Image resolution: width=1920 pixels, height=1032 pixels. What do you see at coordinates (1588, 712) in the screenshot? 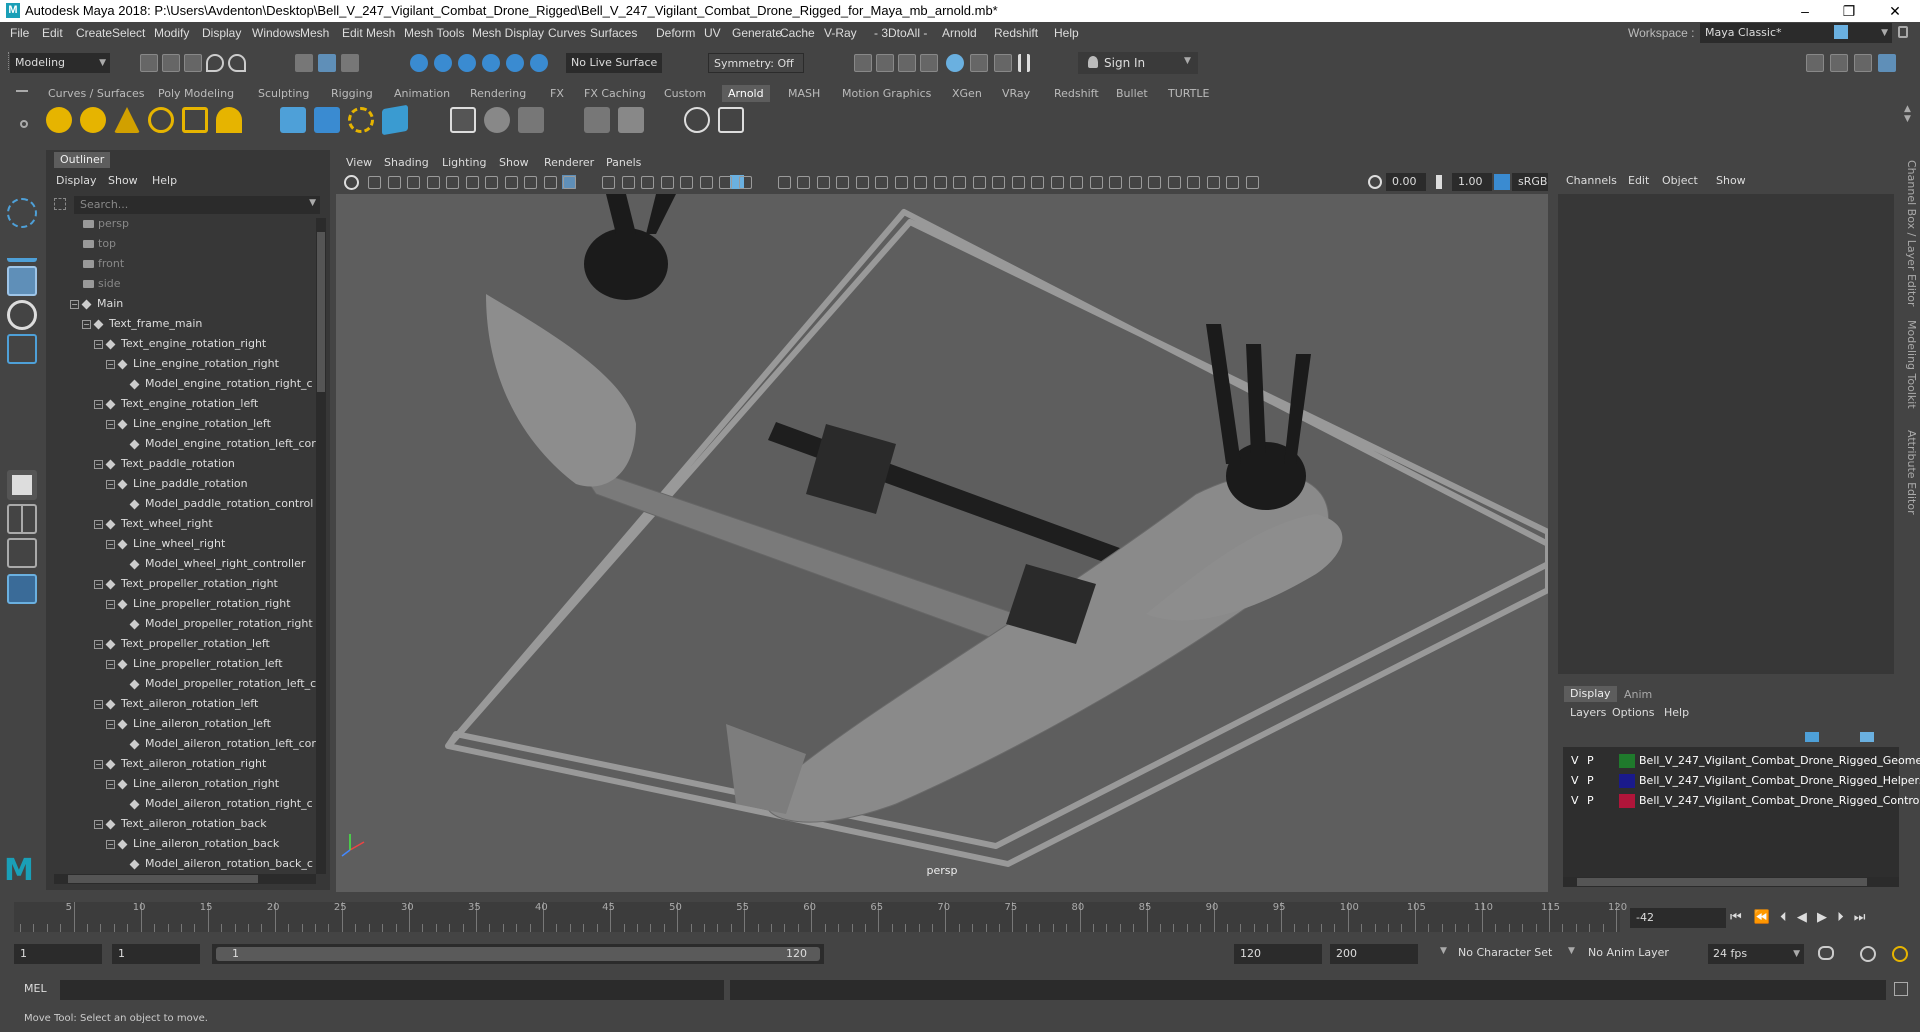
I see `layer-menu-layers: Layers` at bounding box center [1588, 712].